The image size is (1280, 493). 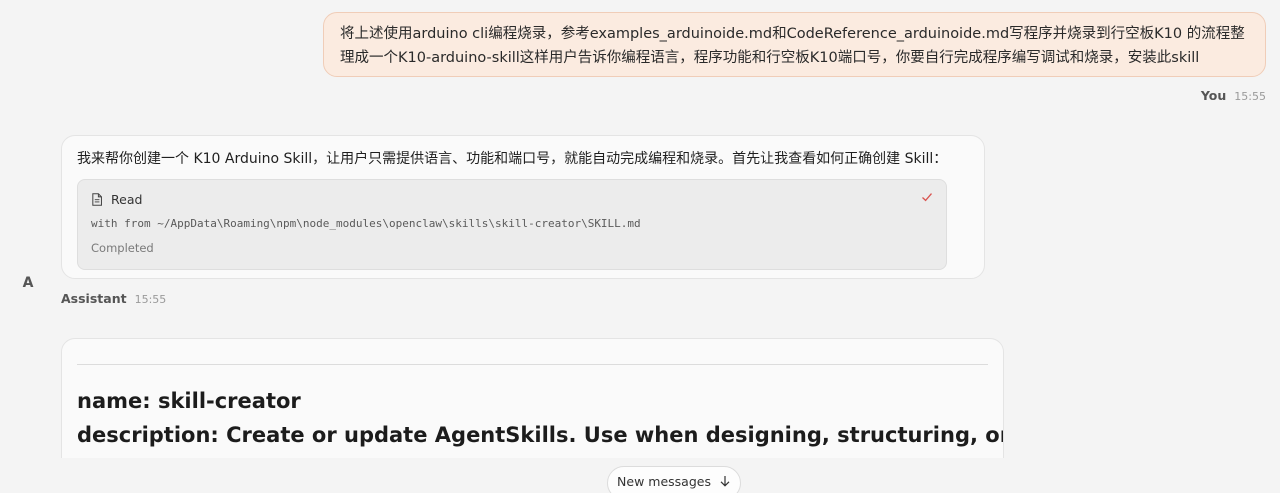 I want to click on check-icon, so click(x=927, y=197).